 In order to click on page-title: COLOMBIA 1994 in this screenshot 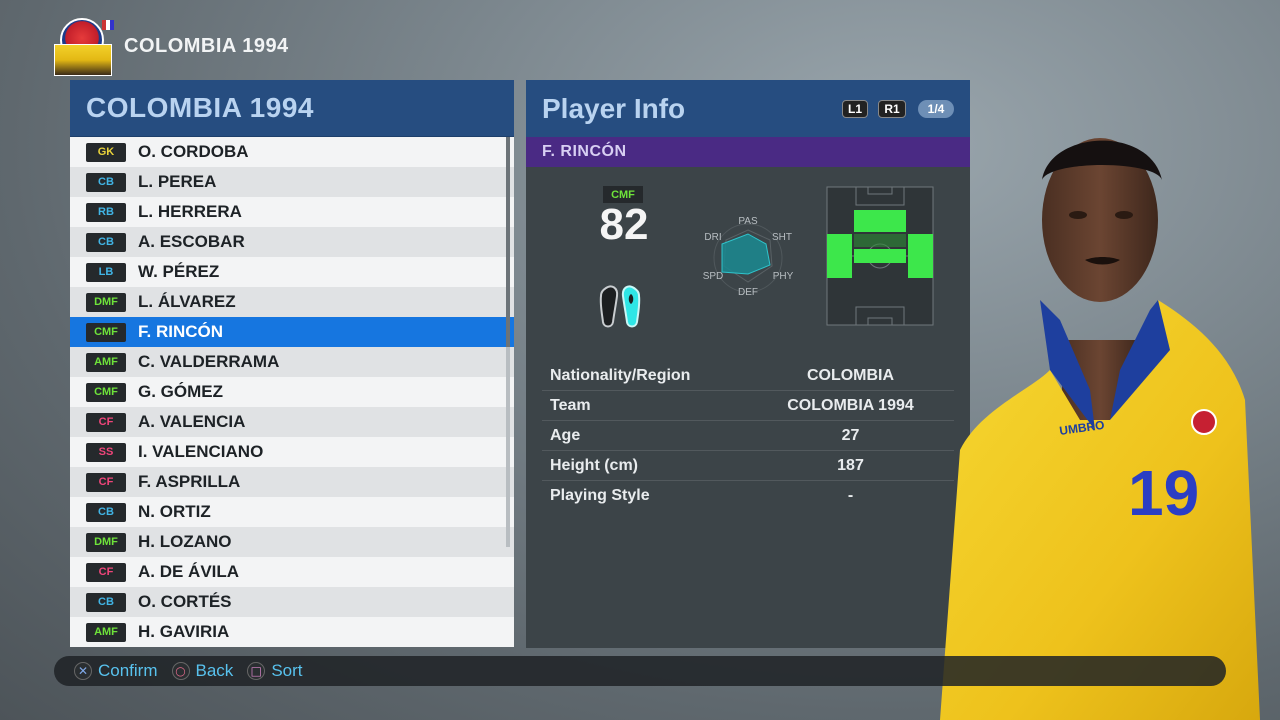, I will do `click(206, 45)`.